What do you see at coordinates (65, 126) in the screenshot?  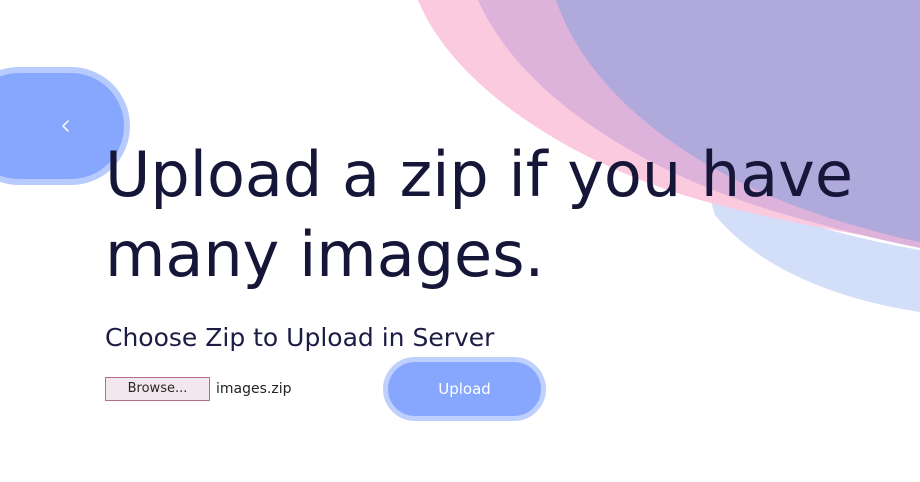 I see `chevron-left-icon` at bounding box center [65, 126].